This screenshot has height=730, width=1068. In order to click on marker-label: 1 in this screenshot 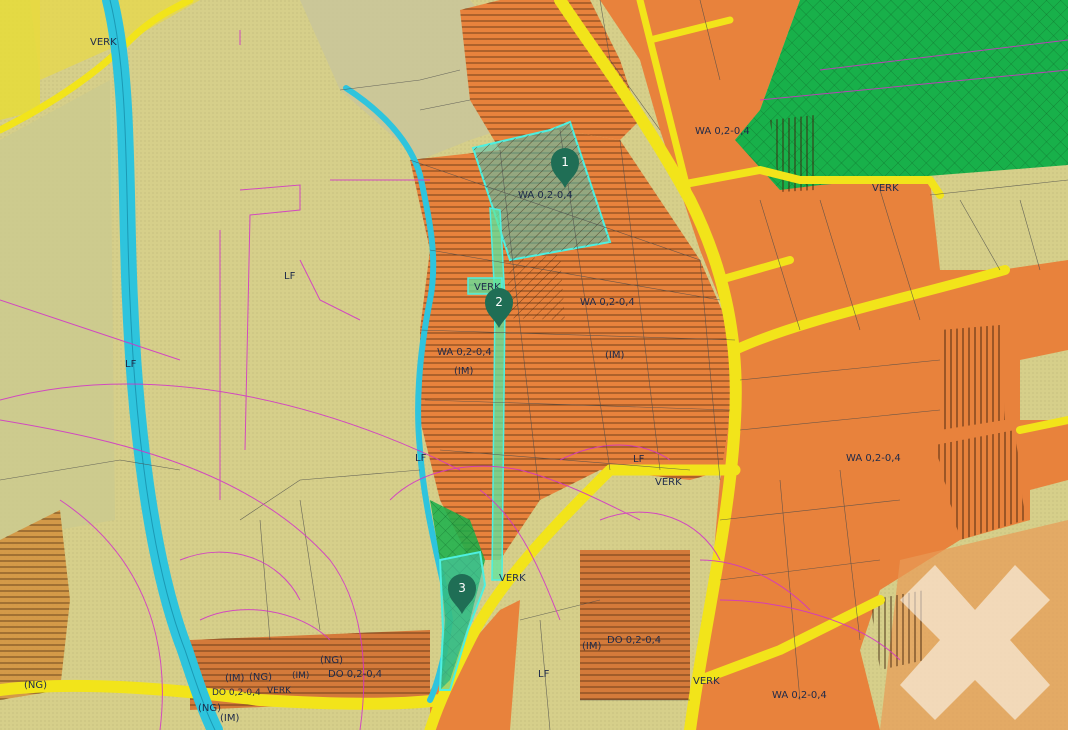, I will do `click(565, 162)`.